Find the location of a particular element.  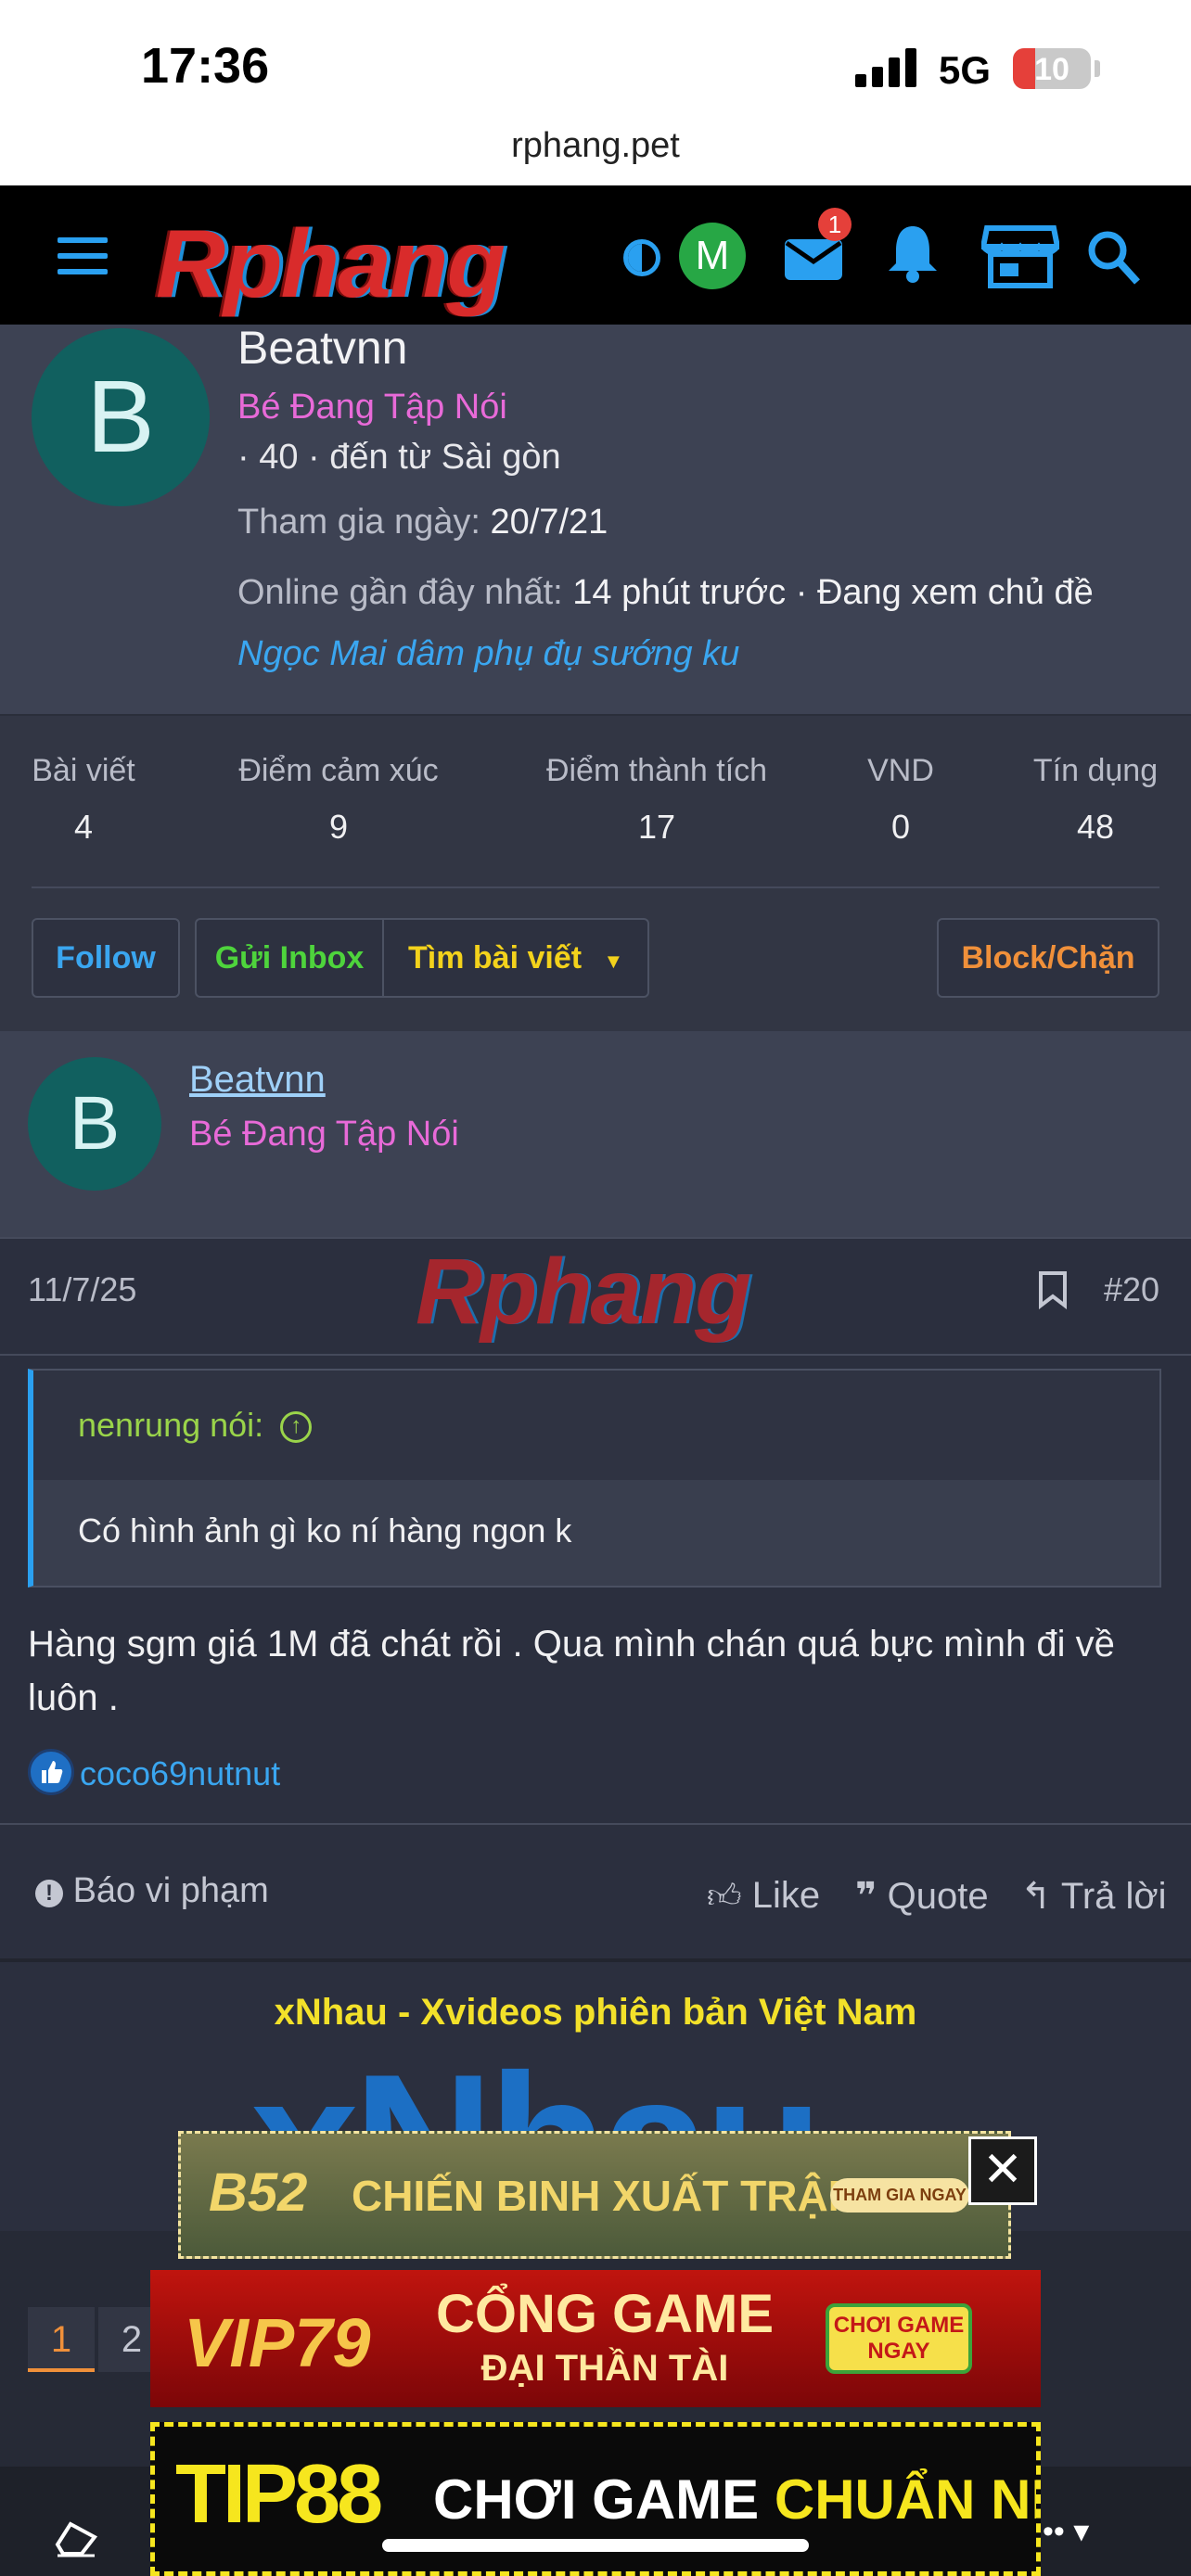

reaction-user: coco69nutnut is located at coordinates (180, 1773).